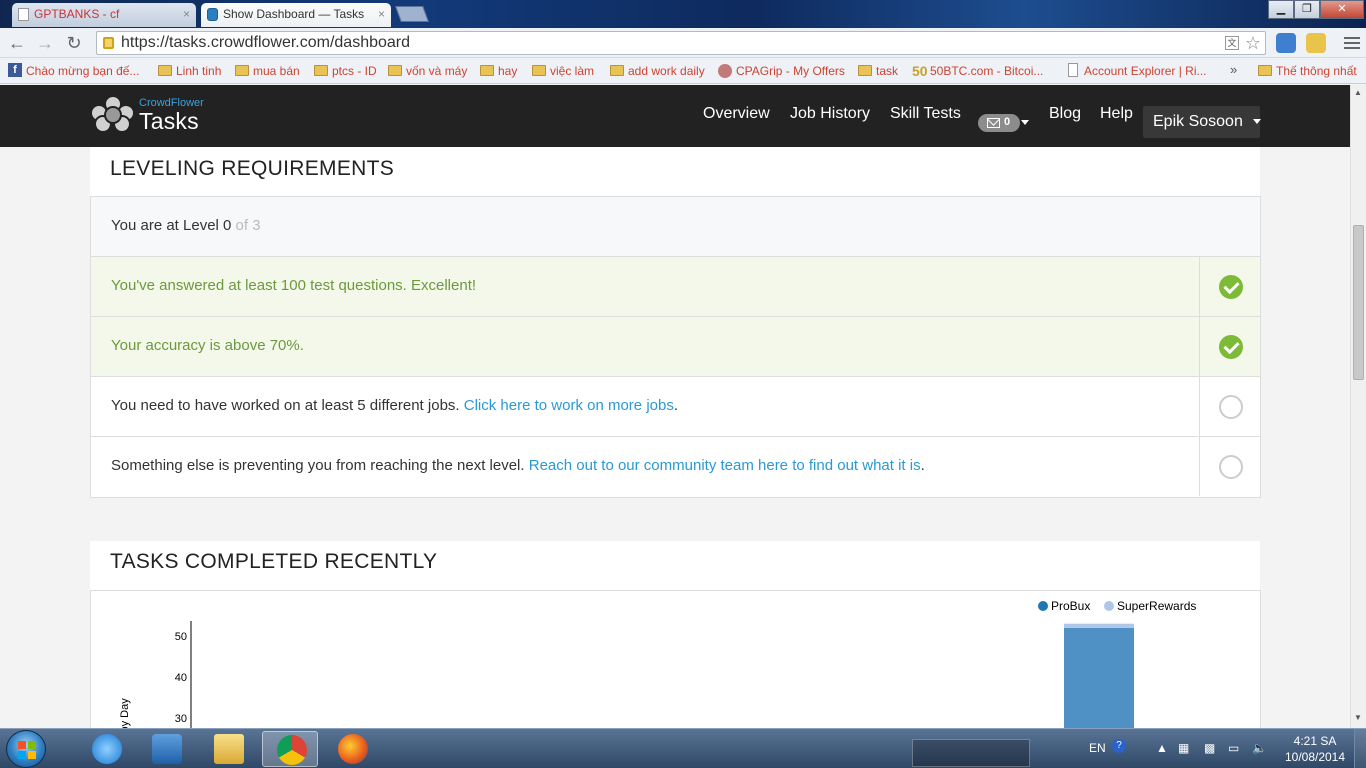 Image resolution: width=1366 pixels, height=768 pixels. I want to click on scroll-up-icon: ▲, so click(1358, 92).